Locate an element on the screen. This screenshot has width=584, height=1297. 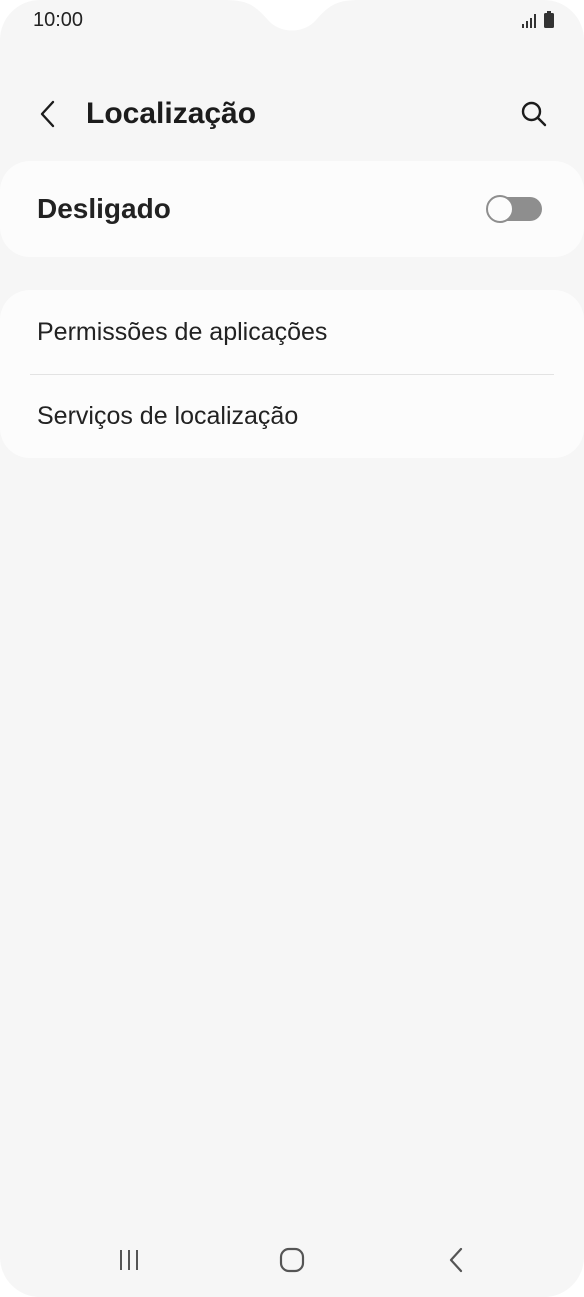
recents-button is located at coordinates (129, 1260).